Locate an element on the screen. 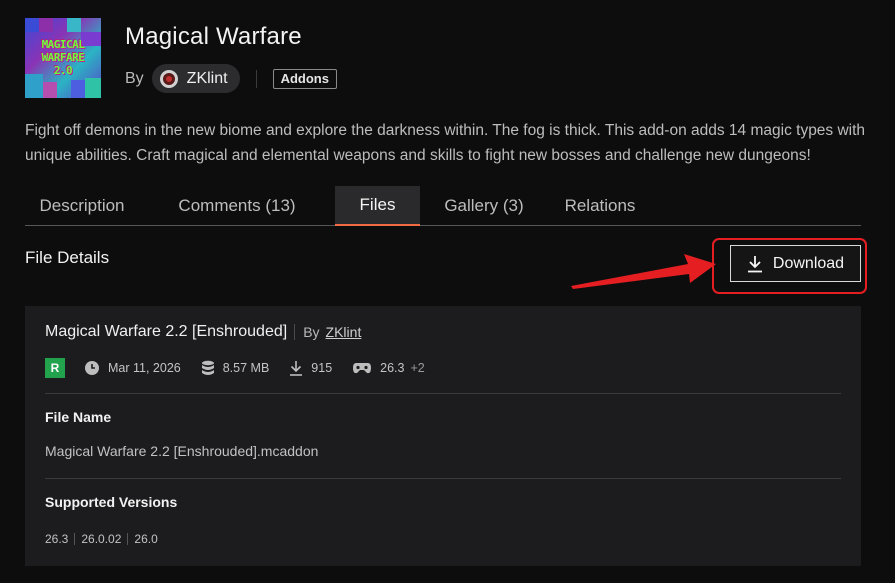 The image size is (895, 583). tab-comments: Comments (13) is located at coordinates (237, 205).